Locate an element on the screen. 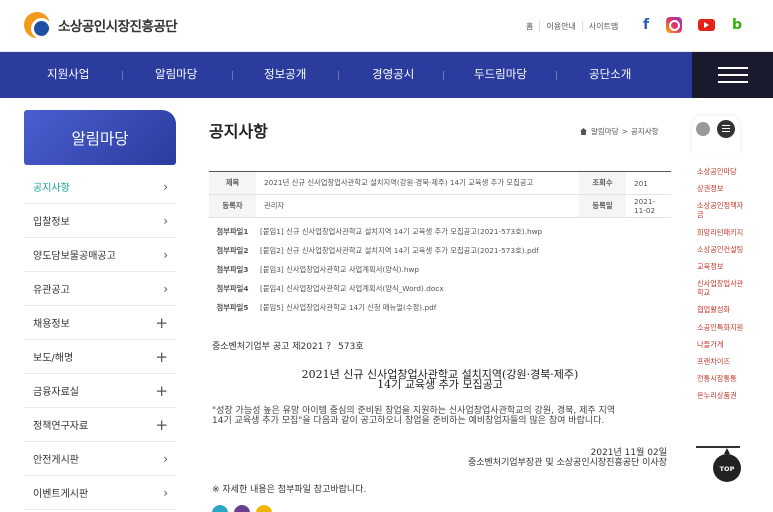 The height and width of the screenshot is (512, 773). sidebar-header: 알림마당 is located at coordinates (100, 137).